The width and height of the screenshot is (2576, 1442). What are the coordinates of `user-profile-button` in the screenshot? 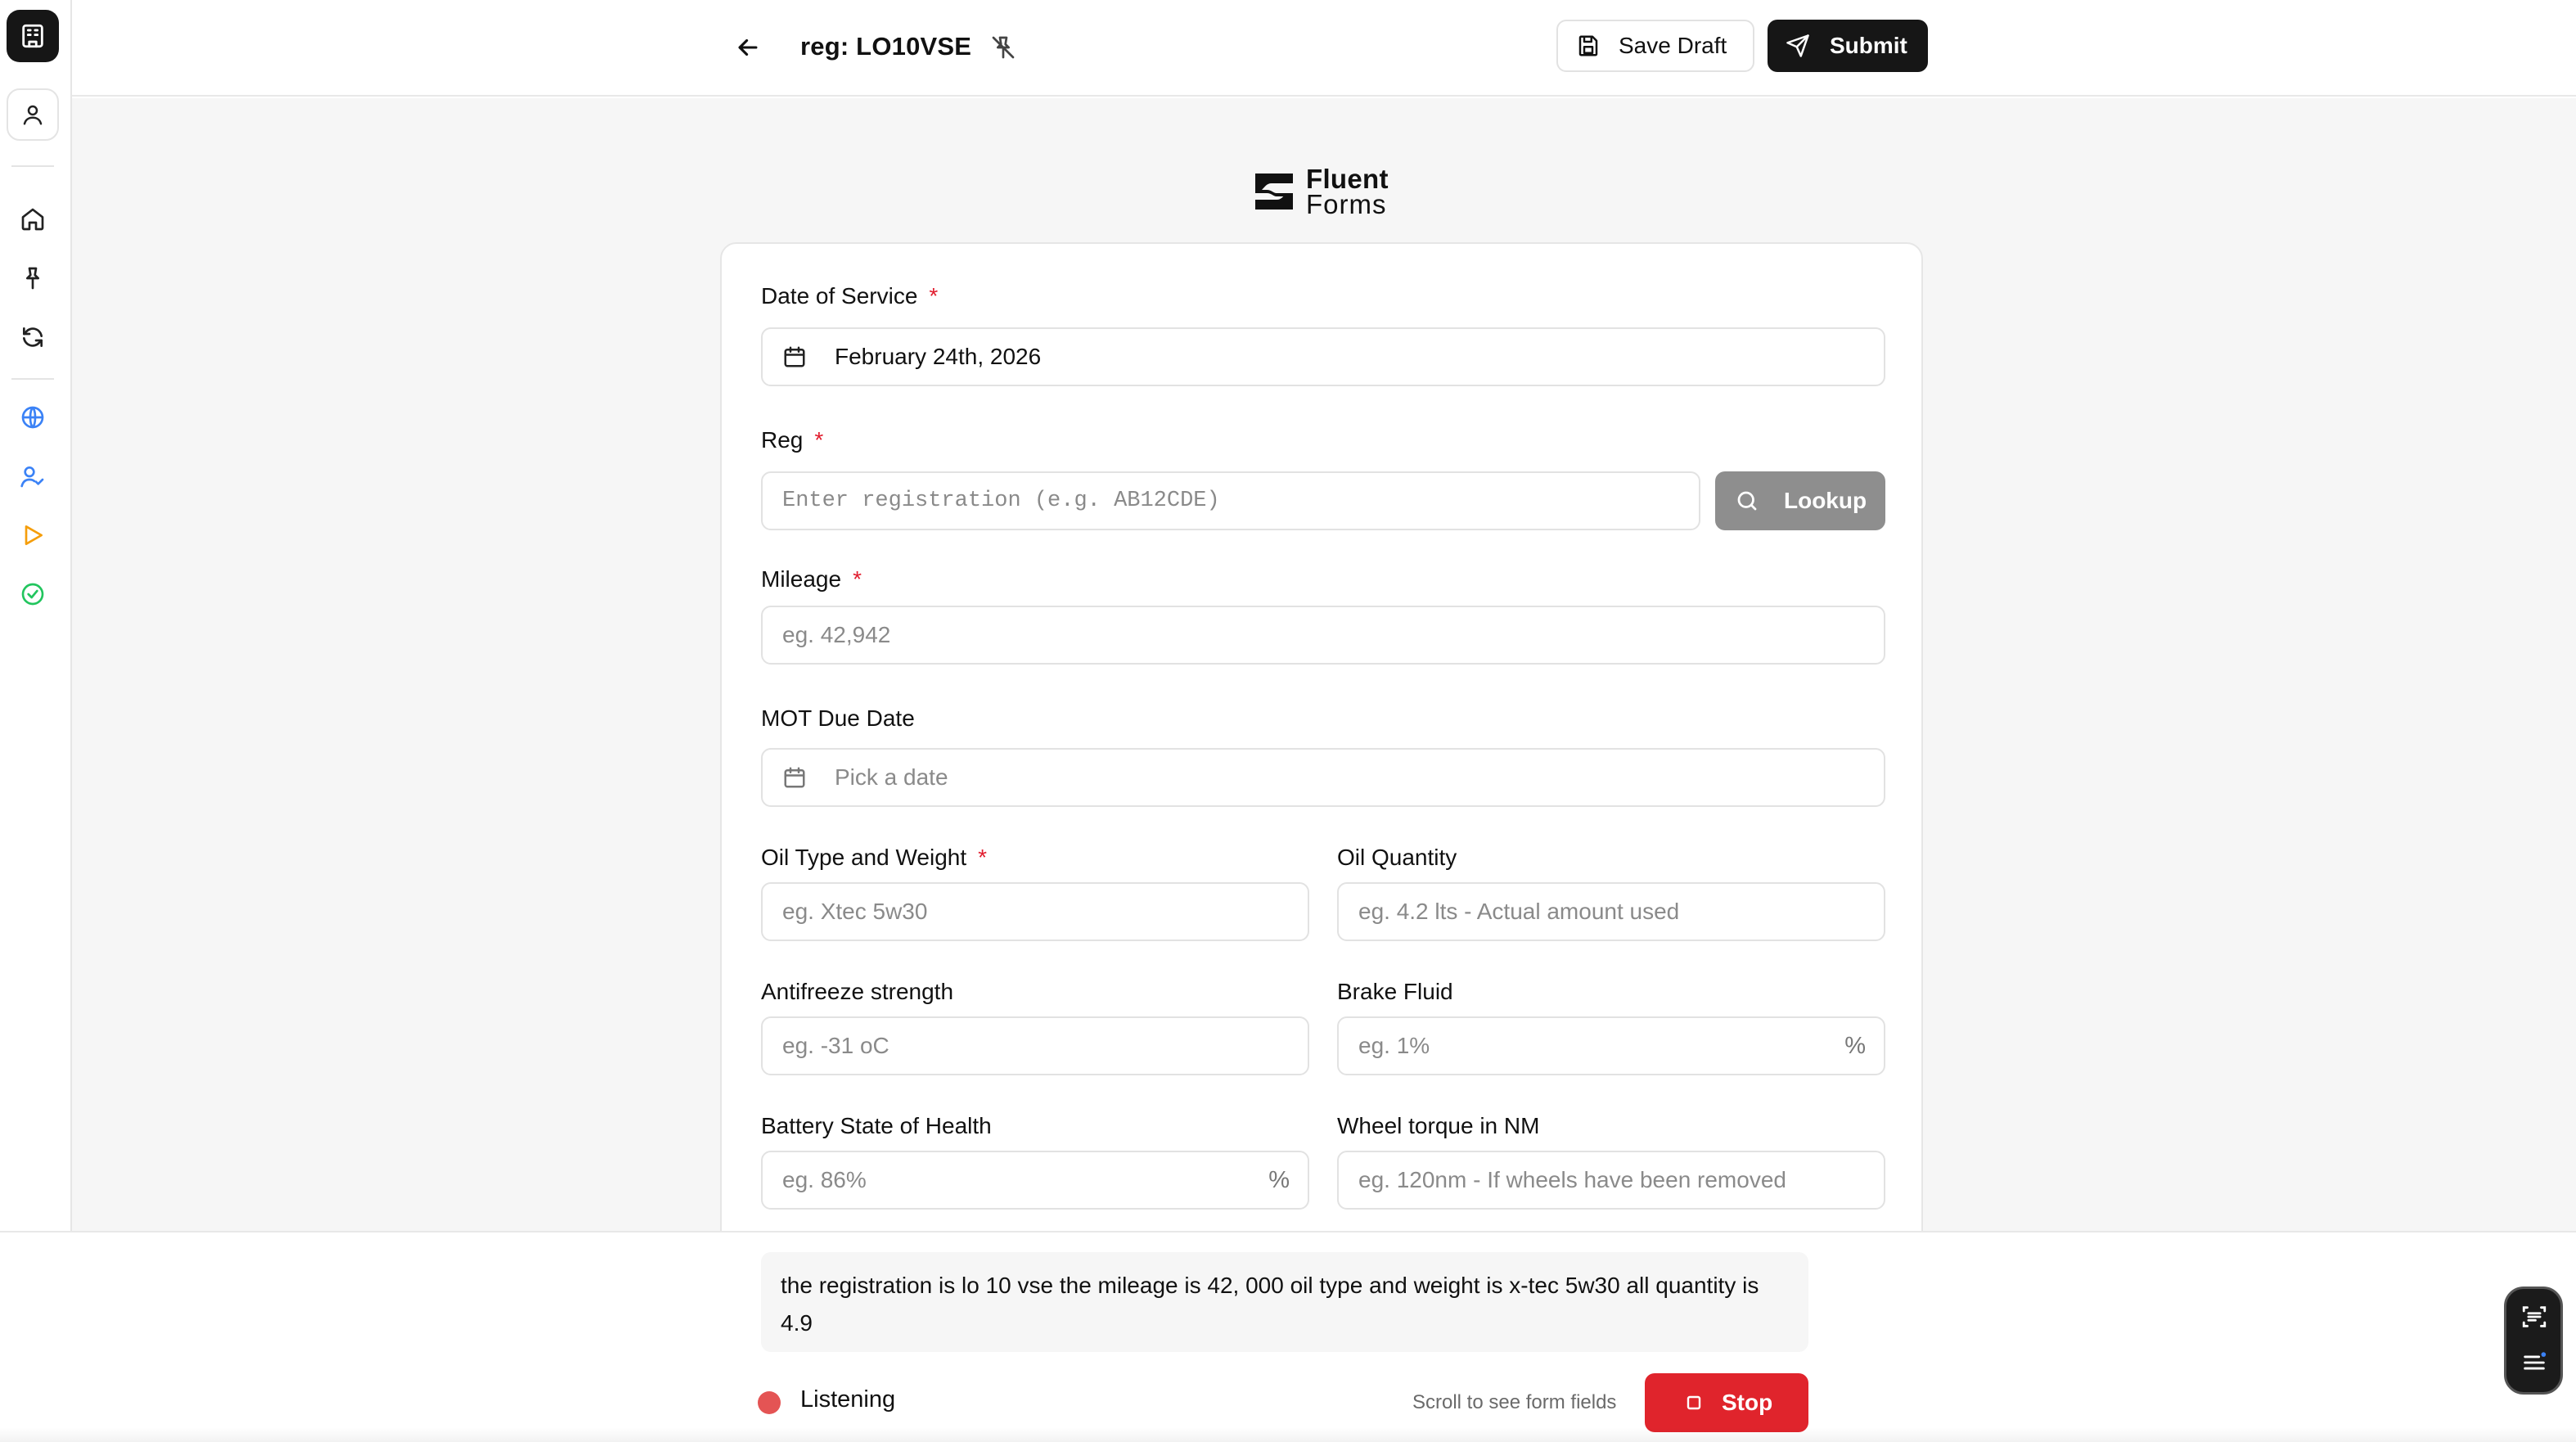 It's located at (33, 114).